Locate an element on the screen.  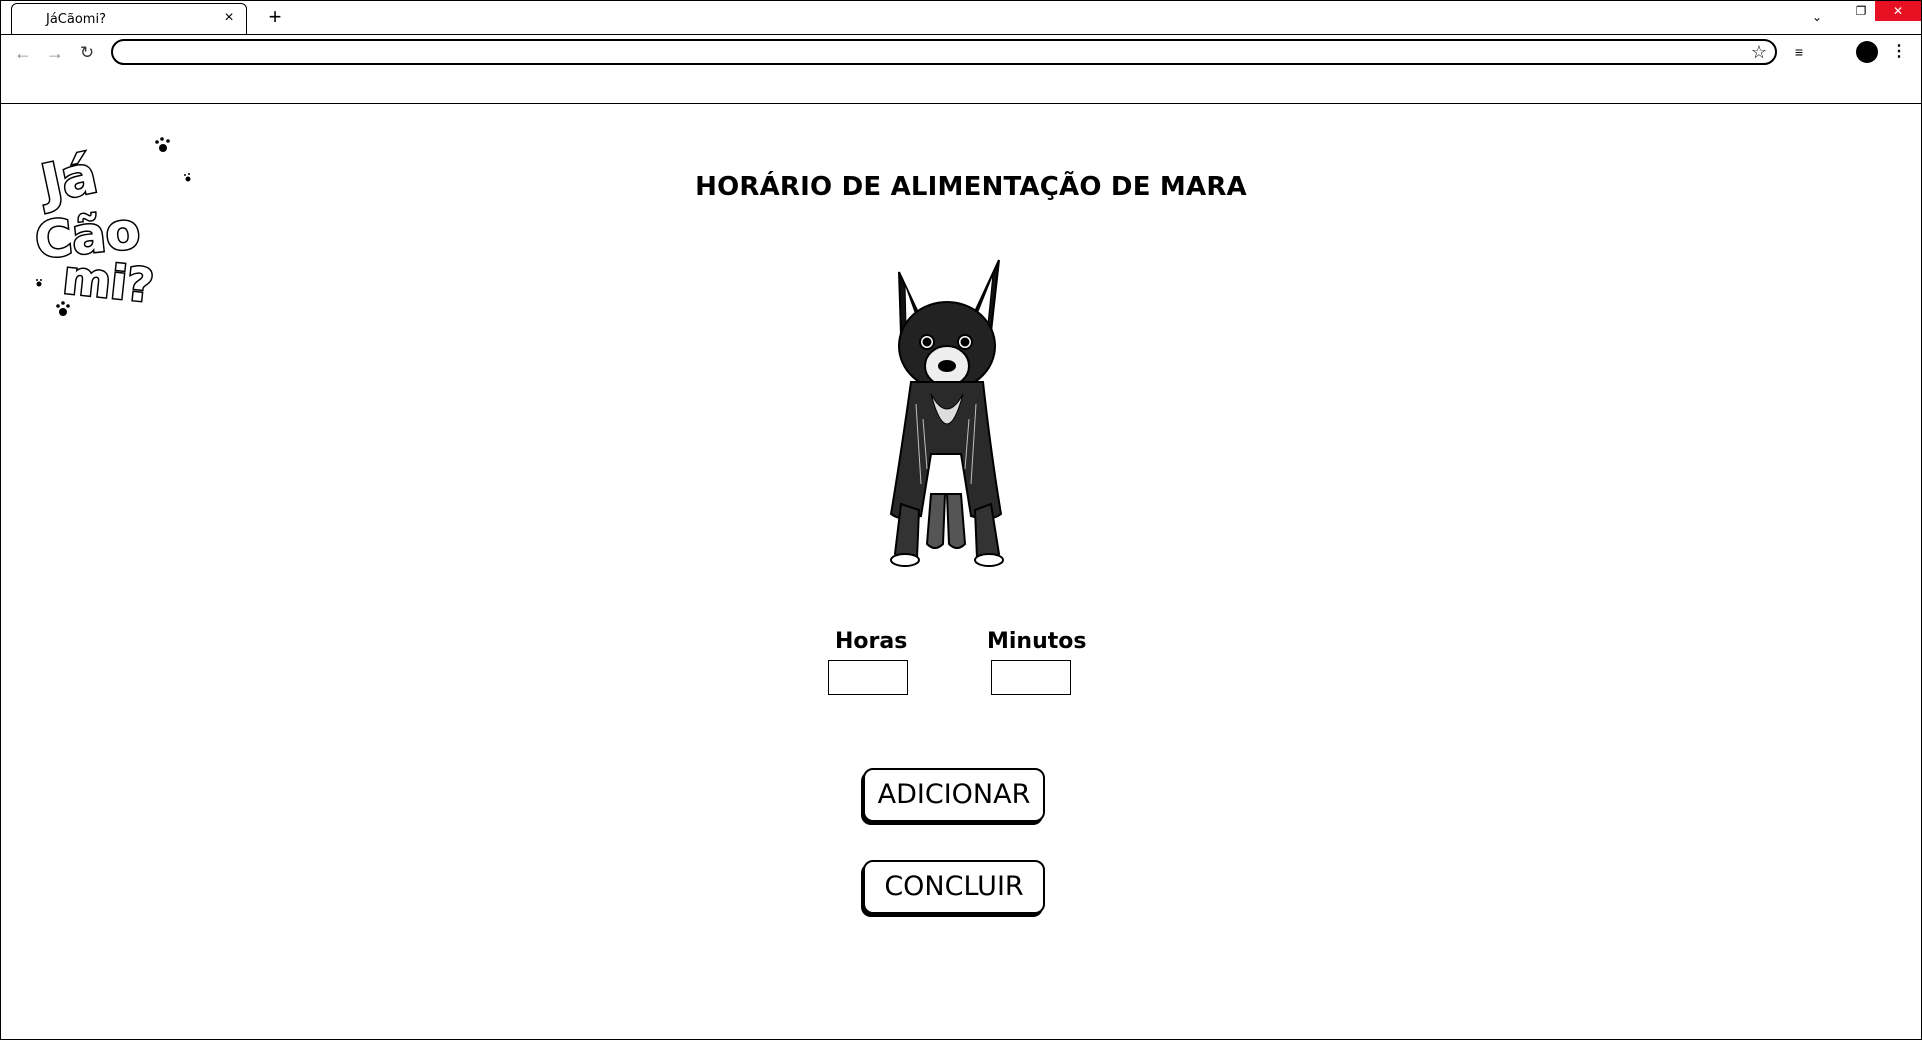
close-window-icon: ✕ is located at coordinates (1898, 11).